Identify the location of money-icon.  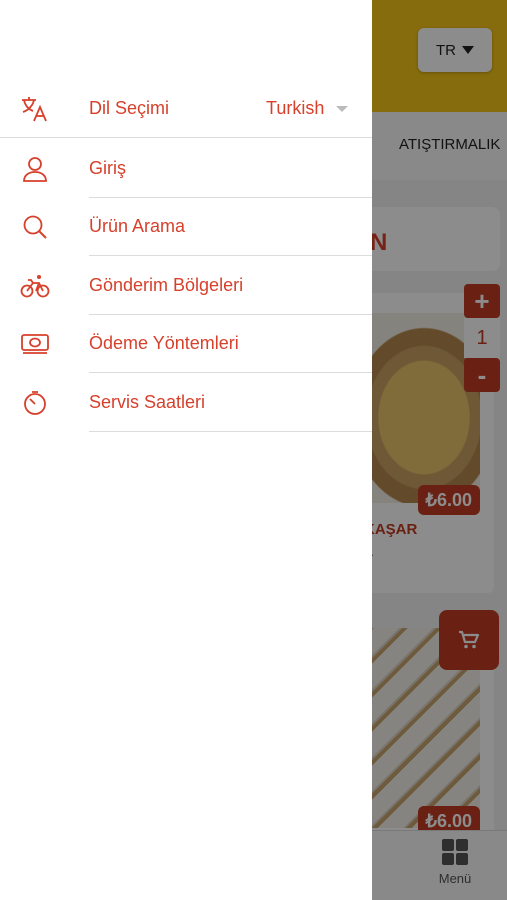
(35, 344).